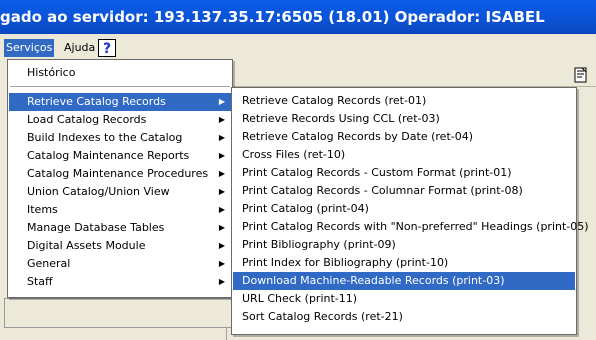 Image resolution: width=596 pixels, height=340 pixels. What do you see at coordinates (49, 263) in the screenshot?
I see `menu-item-label: General` at bounding box center [49, 263].